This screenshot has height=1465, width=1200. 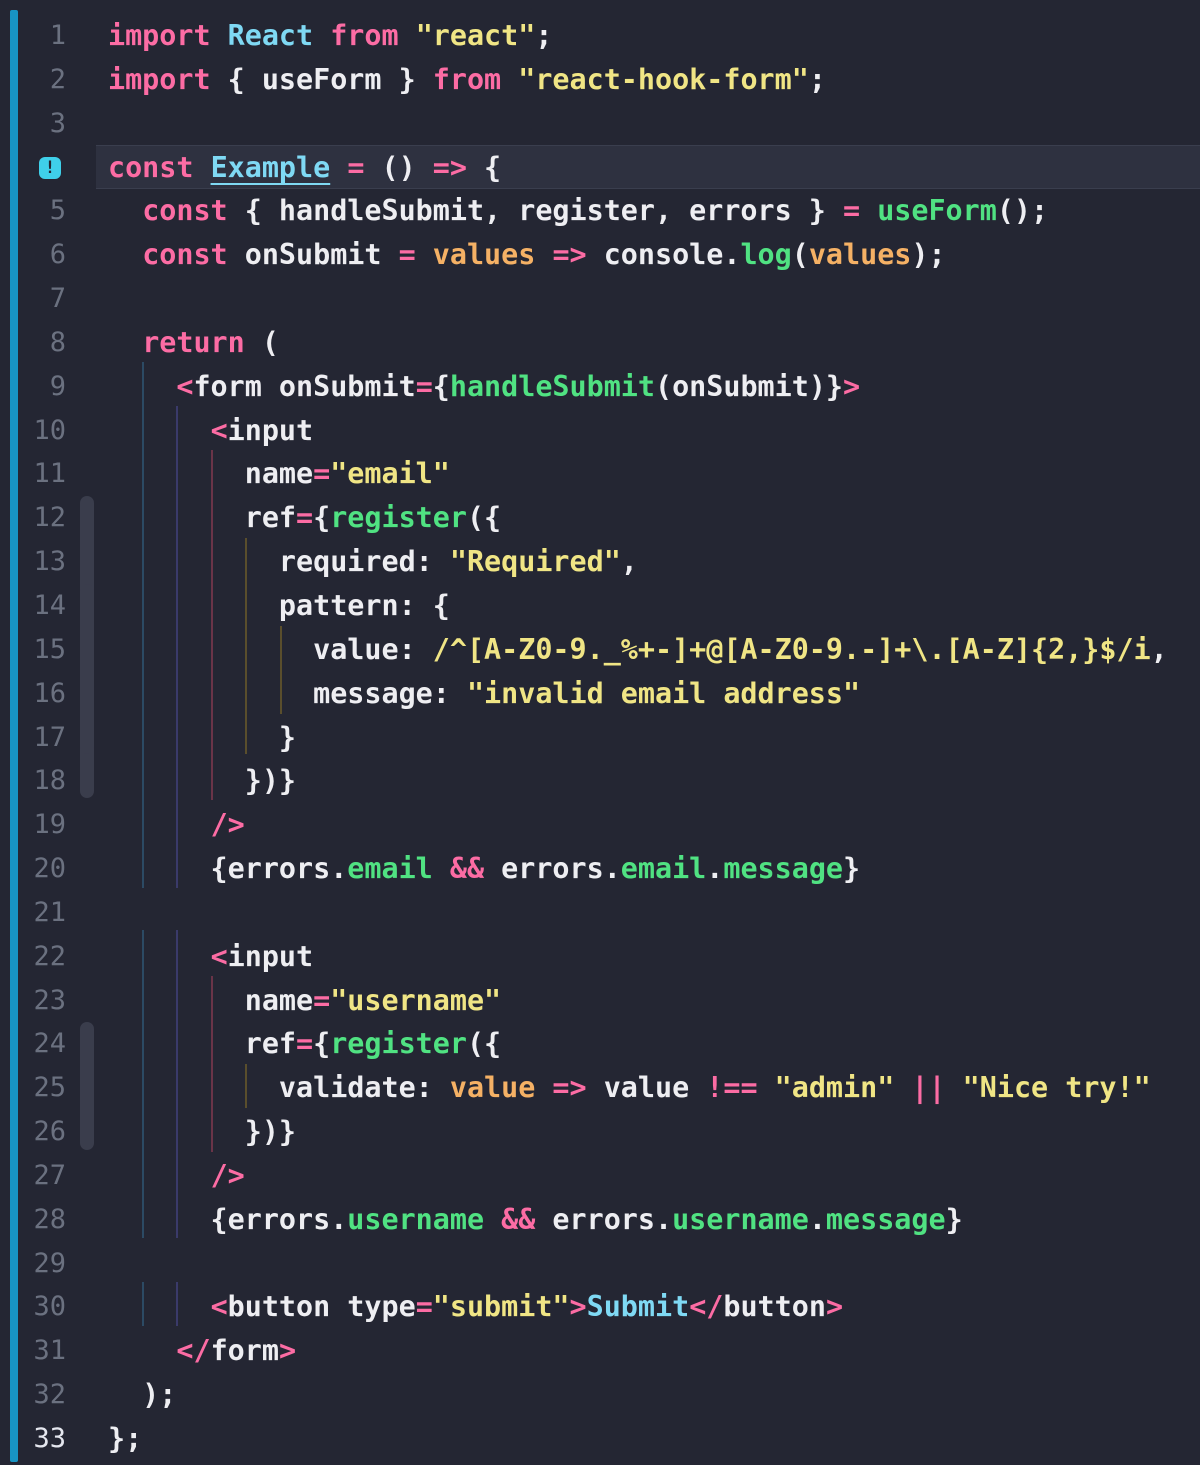 I want to click on code-token: Example, so click(x=270, y=167).